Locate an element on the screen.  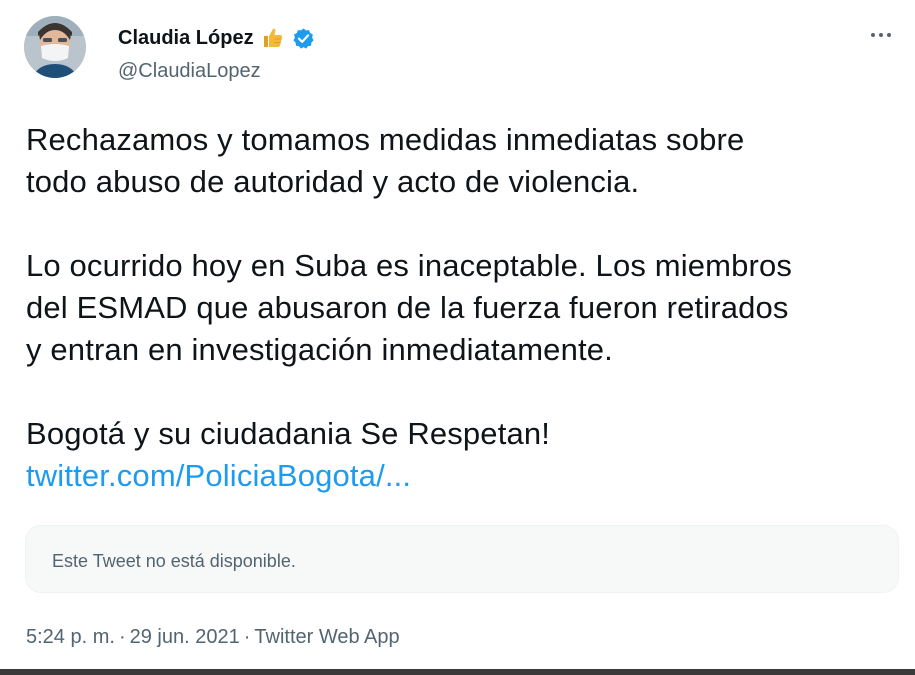
avatar is located at coordinates (55, 47).